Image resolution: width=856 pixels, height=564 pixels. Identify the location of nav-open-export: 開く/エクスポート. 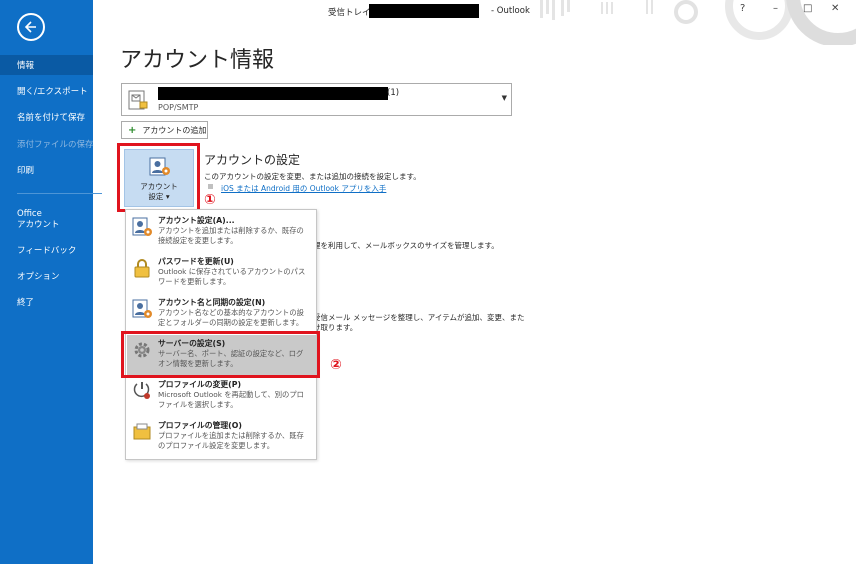
(46, 92).